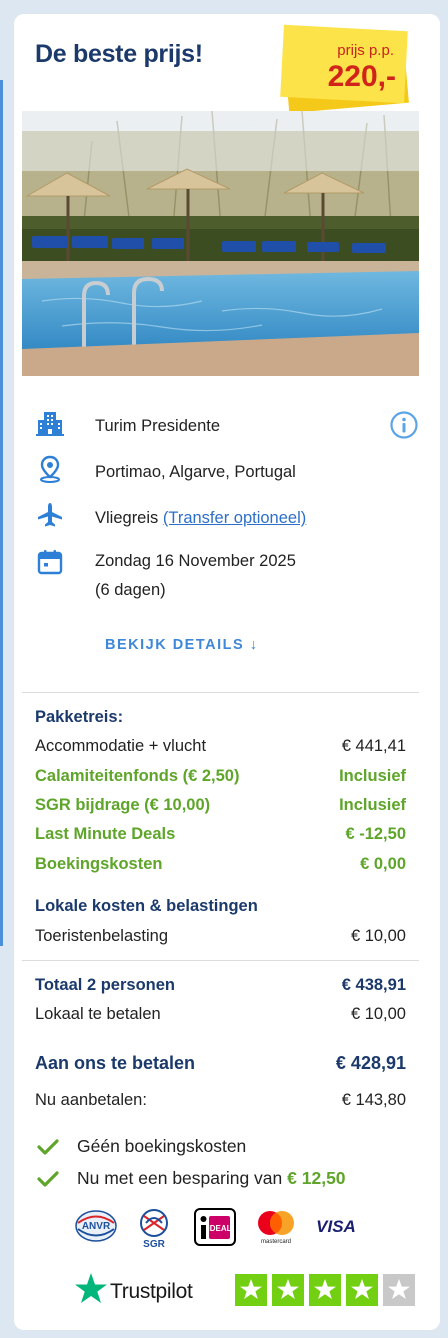 The image size is (448, 1338). What do you see at coordinates (154, 1244) in the screenshot?
I see `svg-text: SGR` at bounding box center [154, 1244].